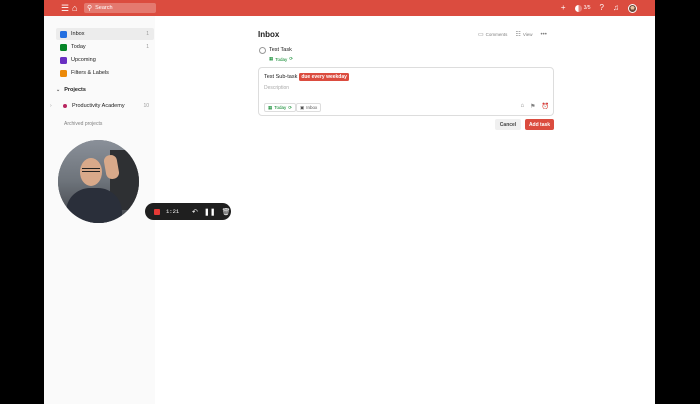 The width and height of the screenshot is (700, 404). Describe the element at coordinates (578, 8) in the screenshot. I see `karma-icon` at that location.